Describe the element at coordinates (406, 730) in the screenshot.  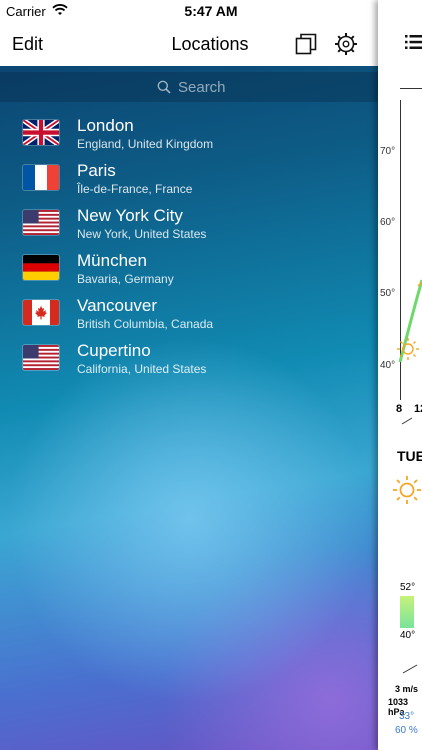
I see `humidity-value: 60 %` at that location.